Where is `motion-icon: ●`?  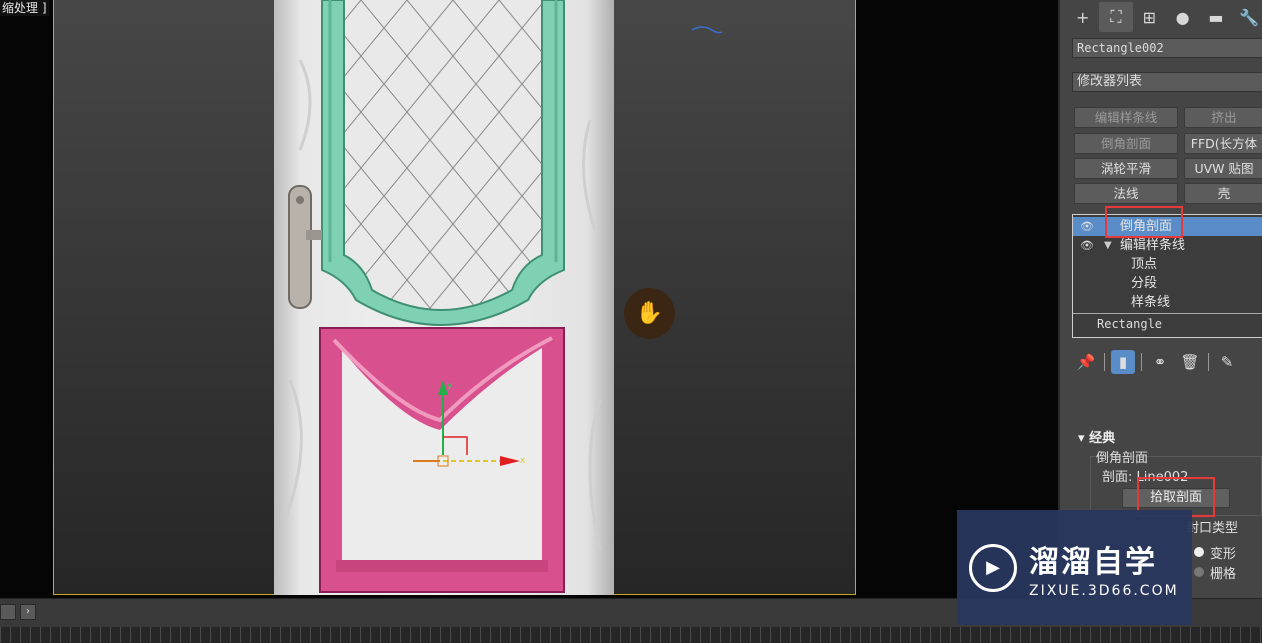 motion-icon: ● is located at coordinates (1182, 17).